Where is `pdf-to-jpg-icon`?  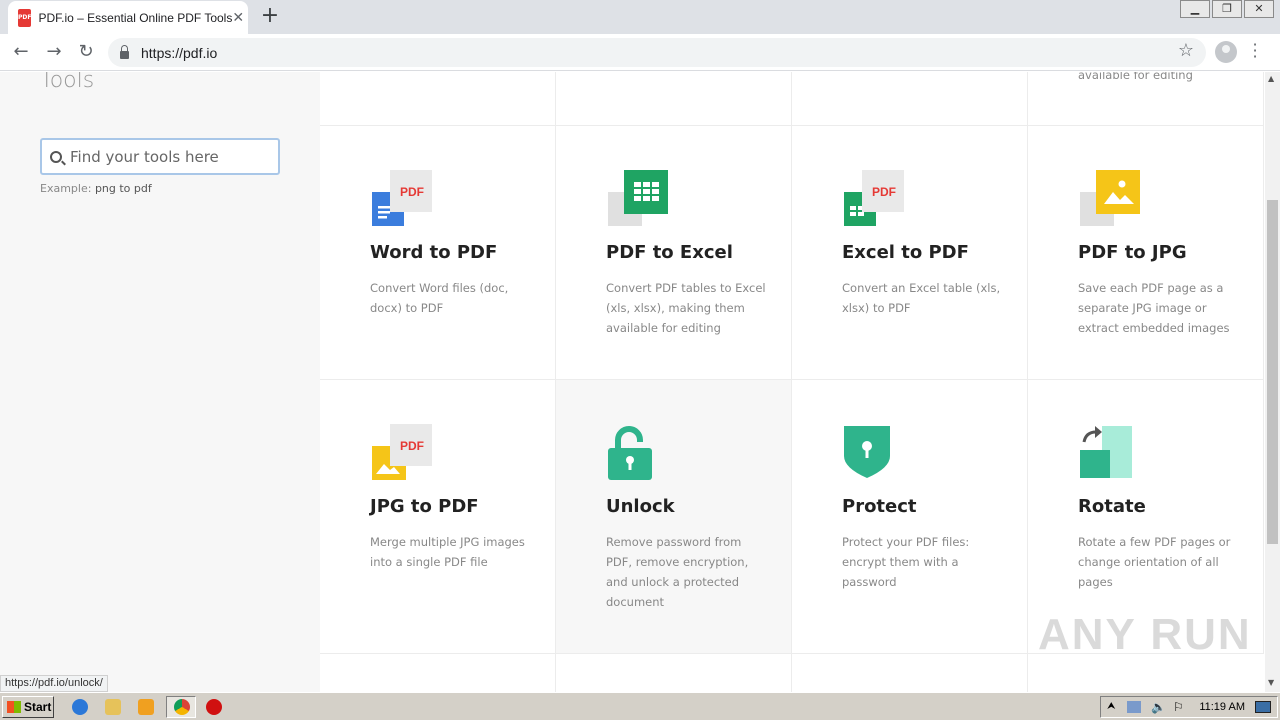 pdf-to-jpg-icon is located at coordinates (1110, 198).